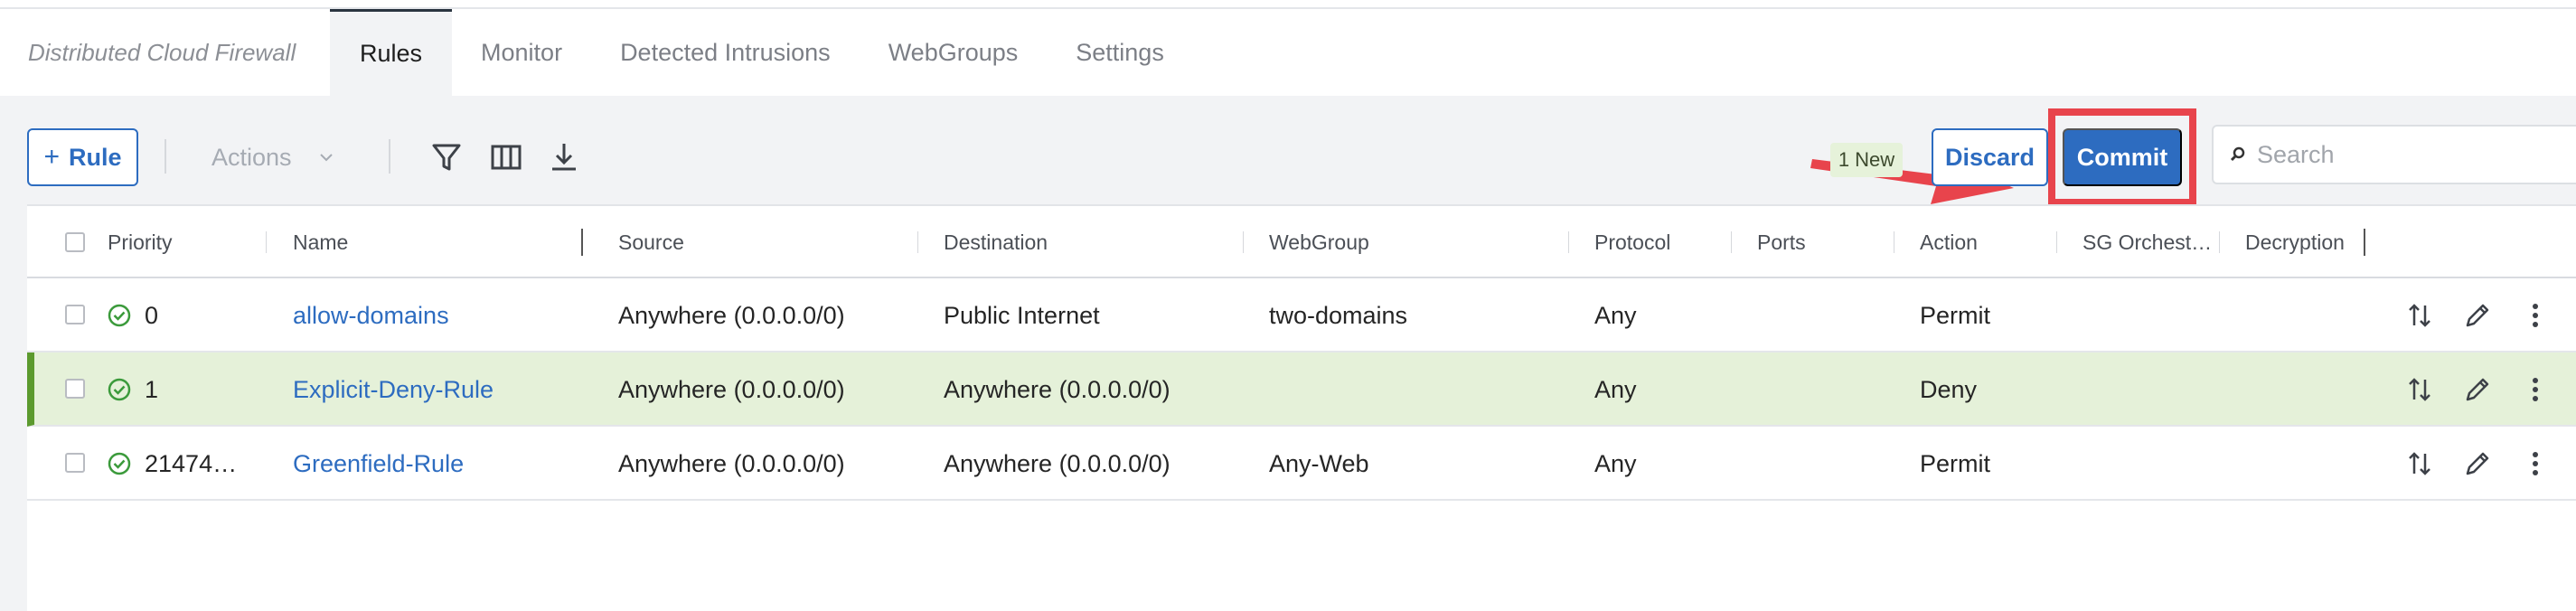 The image size is (2576, 611). What do you see at coordinates (506, 157) in the screenshot?
I see `columns-icon` at bounding box center [506, 157].